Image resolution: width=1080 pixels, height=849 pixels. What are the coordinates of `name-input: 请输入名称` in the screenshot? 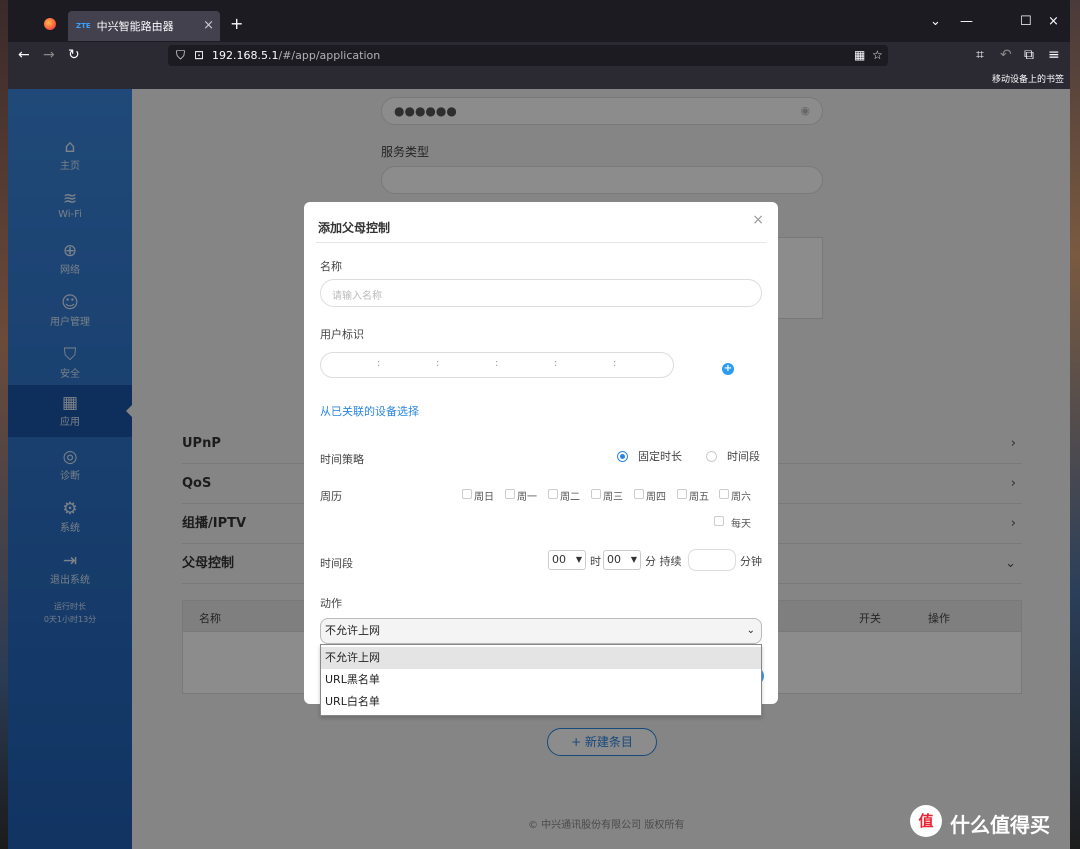 It's located at (541, 293).